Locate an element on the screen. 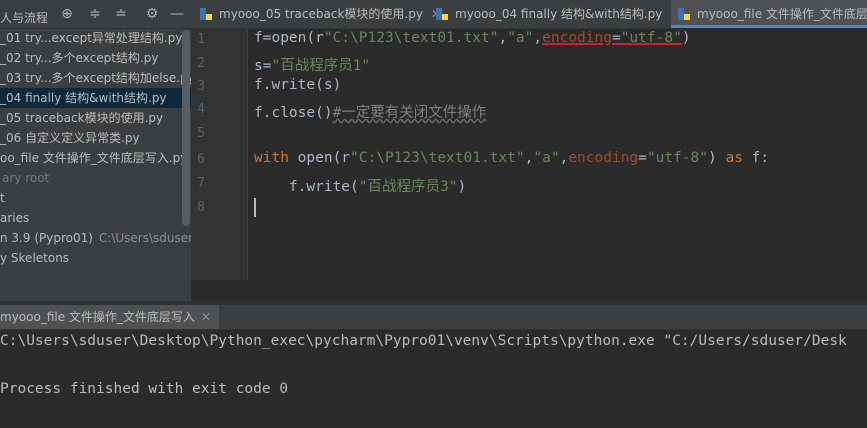  tree-item-label: _06 自定义定义异常类.py is located at coordinates (70, 138).